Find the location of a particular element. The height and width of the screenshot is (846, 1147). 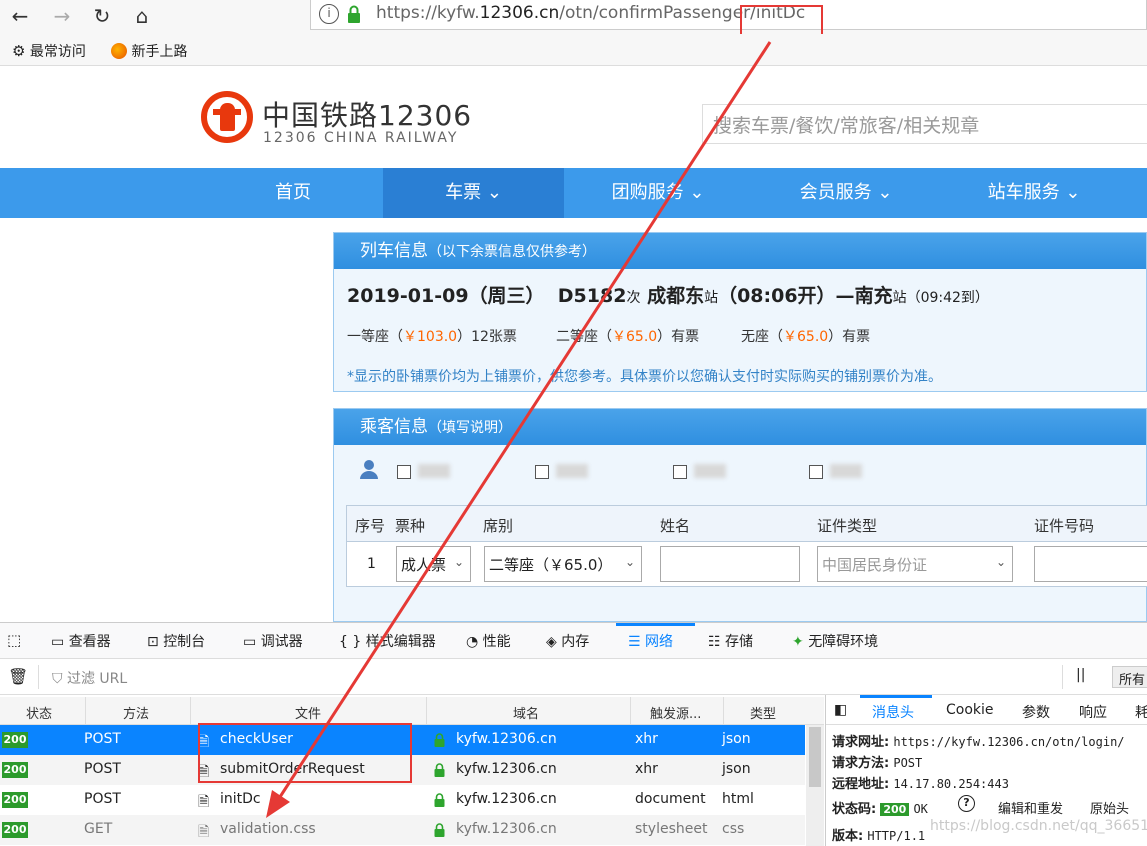

watermark-text: https://blog.csdn.net/qq_36651720 is located at coordinates (1038, 826).